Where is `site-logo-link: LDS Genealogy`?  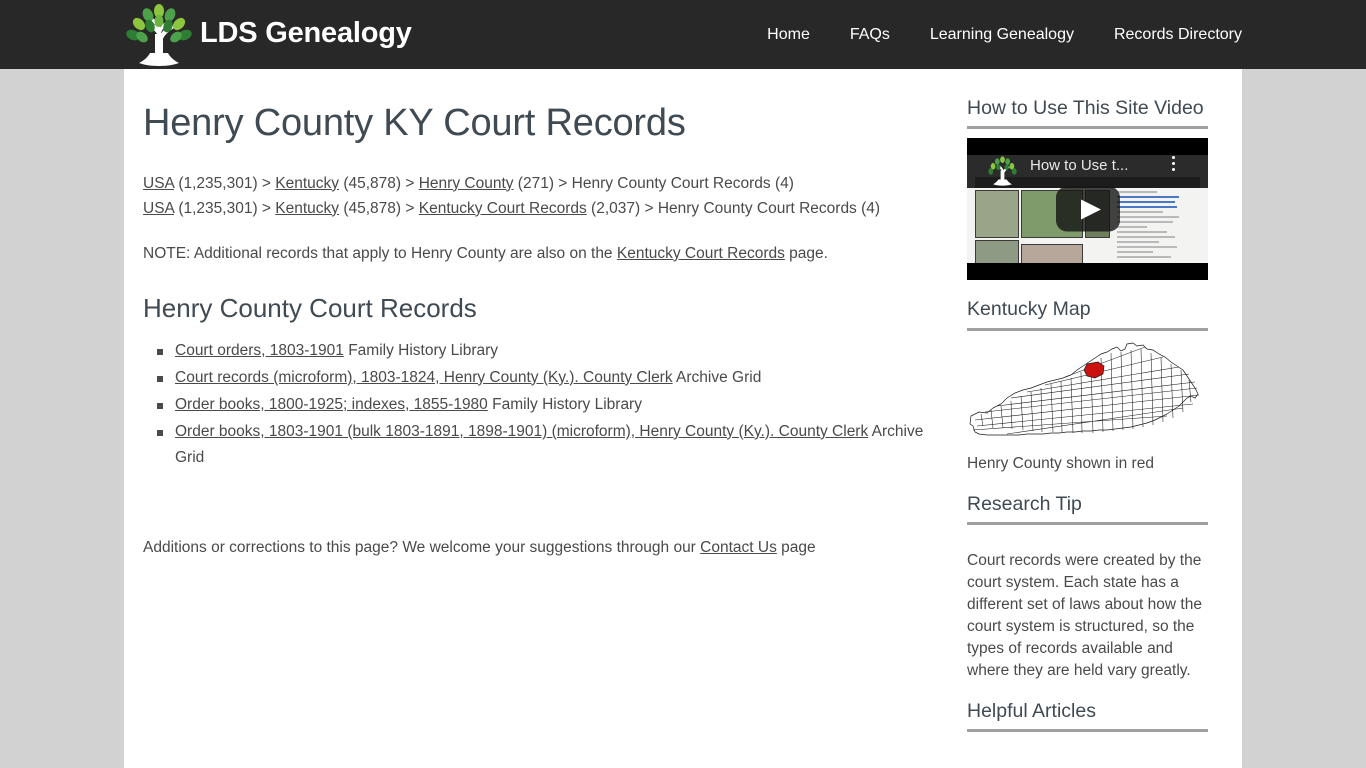
site-logo-link: LDS Genealogy is located at coordinates (268, 34).